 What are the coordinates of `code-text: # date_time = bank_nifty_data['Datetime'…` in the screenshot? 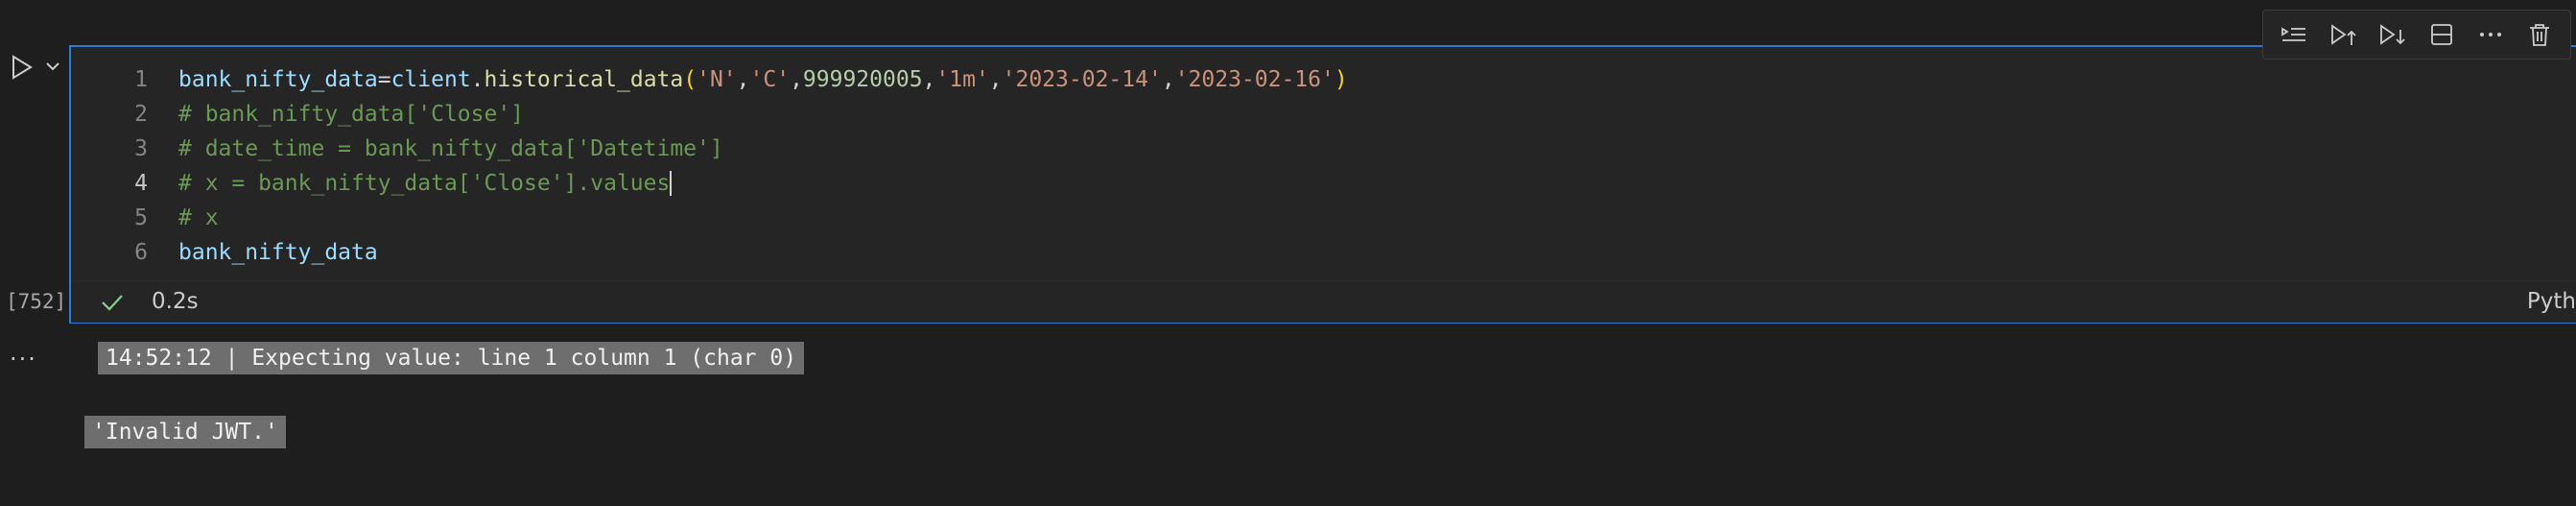 It's located at (450, 148).